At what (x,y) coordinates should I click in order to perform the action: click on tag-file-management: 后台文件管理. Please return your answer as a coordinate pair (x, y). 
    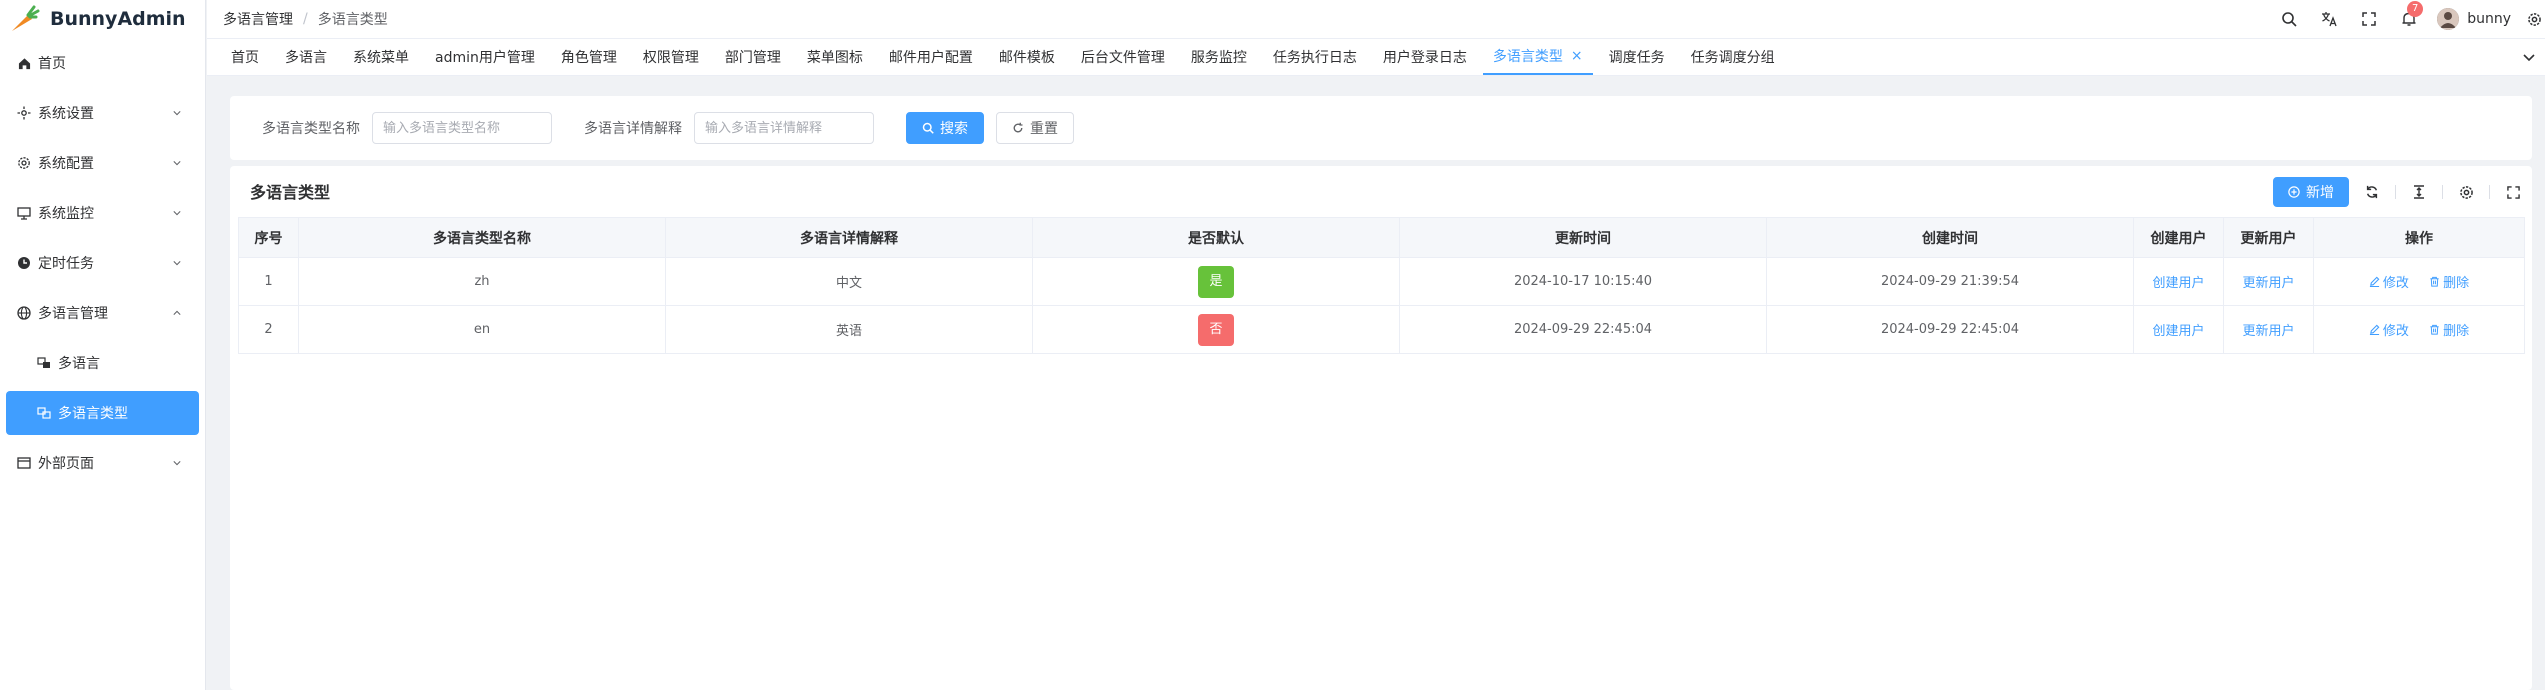
    Looking at the image, I should click on (1123, 57).